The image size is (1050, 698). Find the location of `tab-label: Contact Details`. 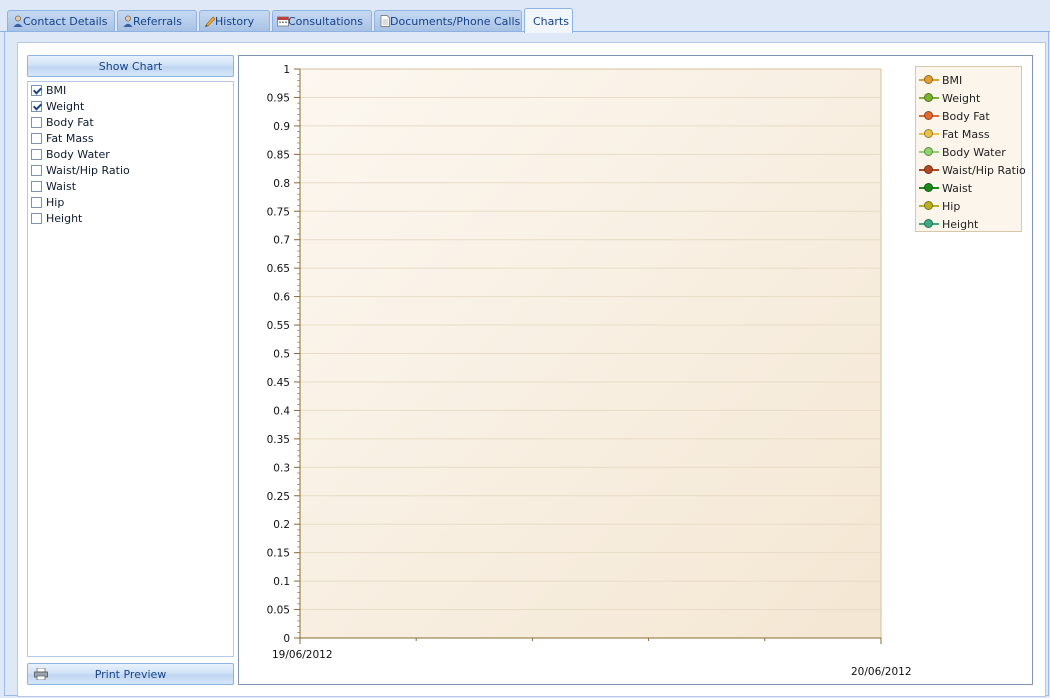

tab-label: Contact Details is located at coordinates (65, 21).